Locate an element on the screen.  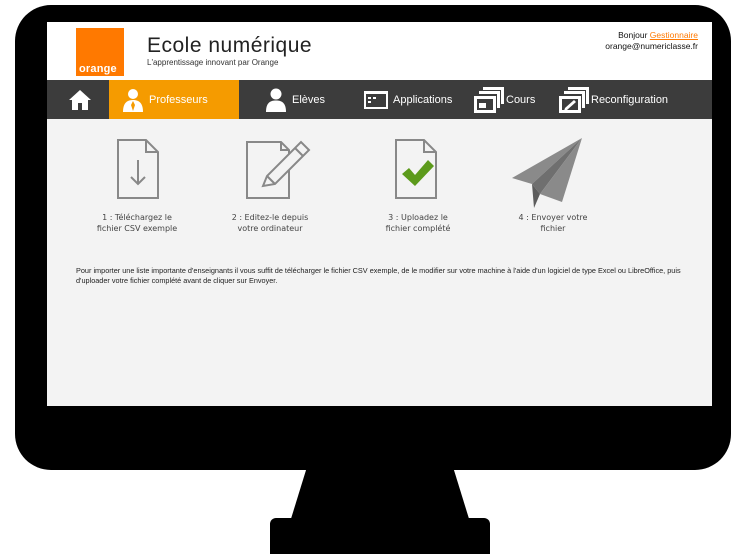
nav-home is located at coordinates (80, 99).